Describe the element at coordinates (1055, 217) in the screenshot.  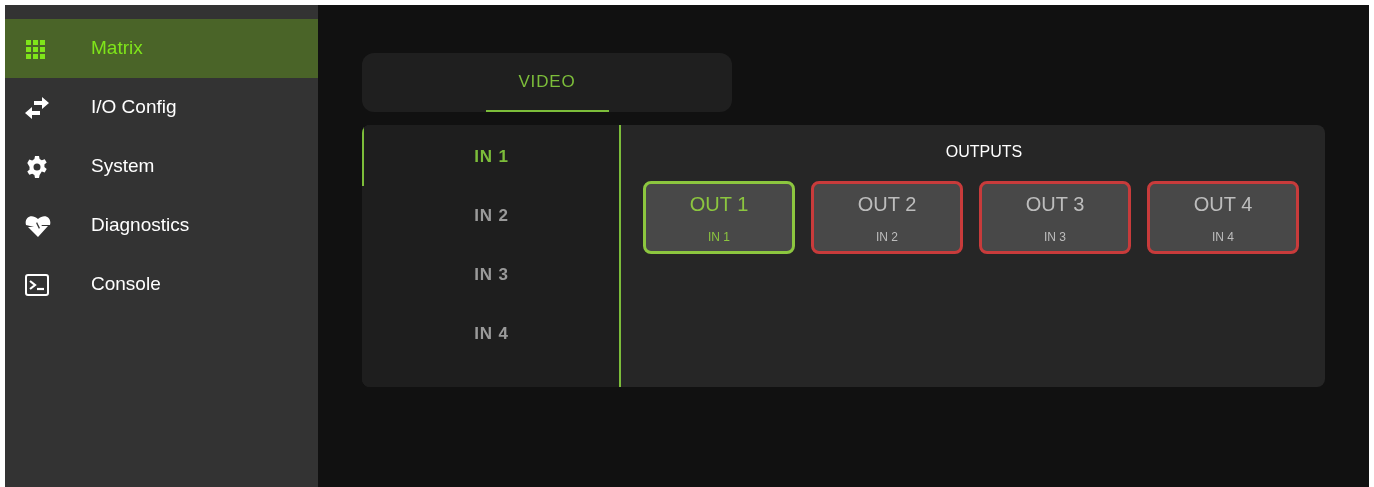
I see `output-tile: OUT 3 IN 3` at that location.